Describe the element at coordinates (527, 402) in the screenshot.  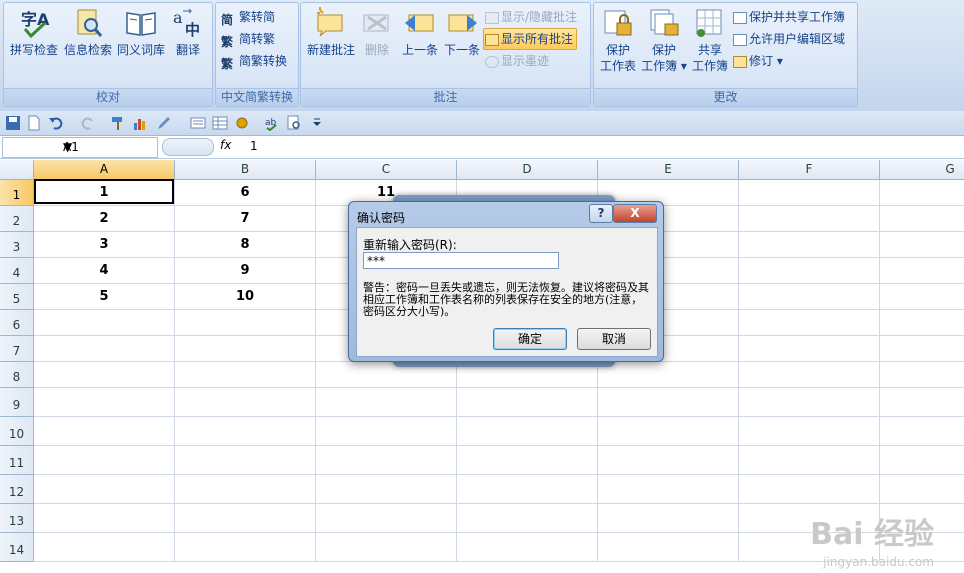
I see `cell-d9` at that location.